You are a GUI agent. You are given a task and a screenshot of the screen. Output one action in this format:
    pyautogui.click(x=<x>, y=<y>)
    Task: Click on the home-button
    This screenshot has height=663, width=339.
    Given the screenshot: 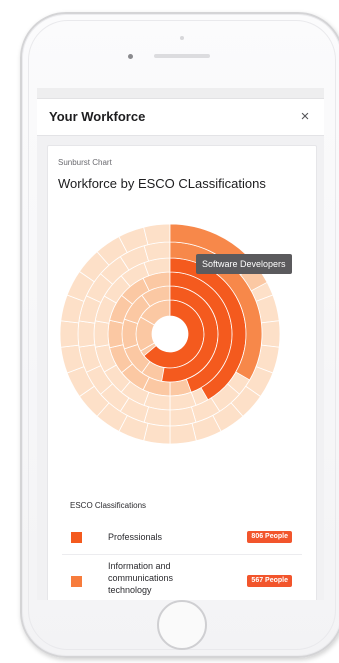 What is the action you would take?
    pyautogui.click(x=182, y=625)
    